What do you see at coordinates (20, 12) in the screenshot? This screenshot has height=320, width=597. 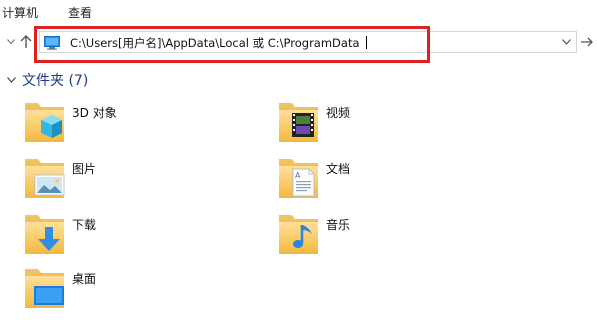 I see `tab-computer: 计算机` at bounding box center [20, 12].